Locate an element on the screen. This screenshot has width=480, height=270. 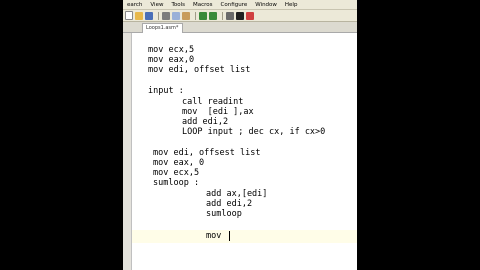
code-line: mov edi, offsest list is located at coordinates (207, 153).